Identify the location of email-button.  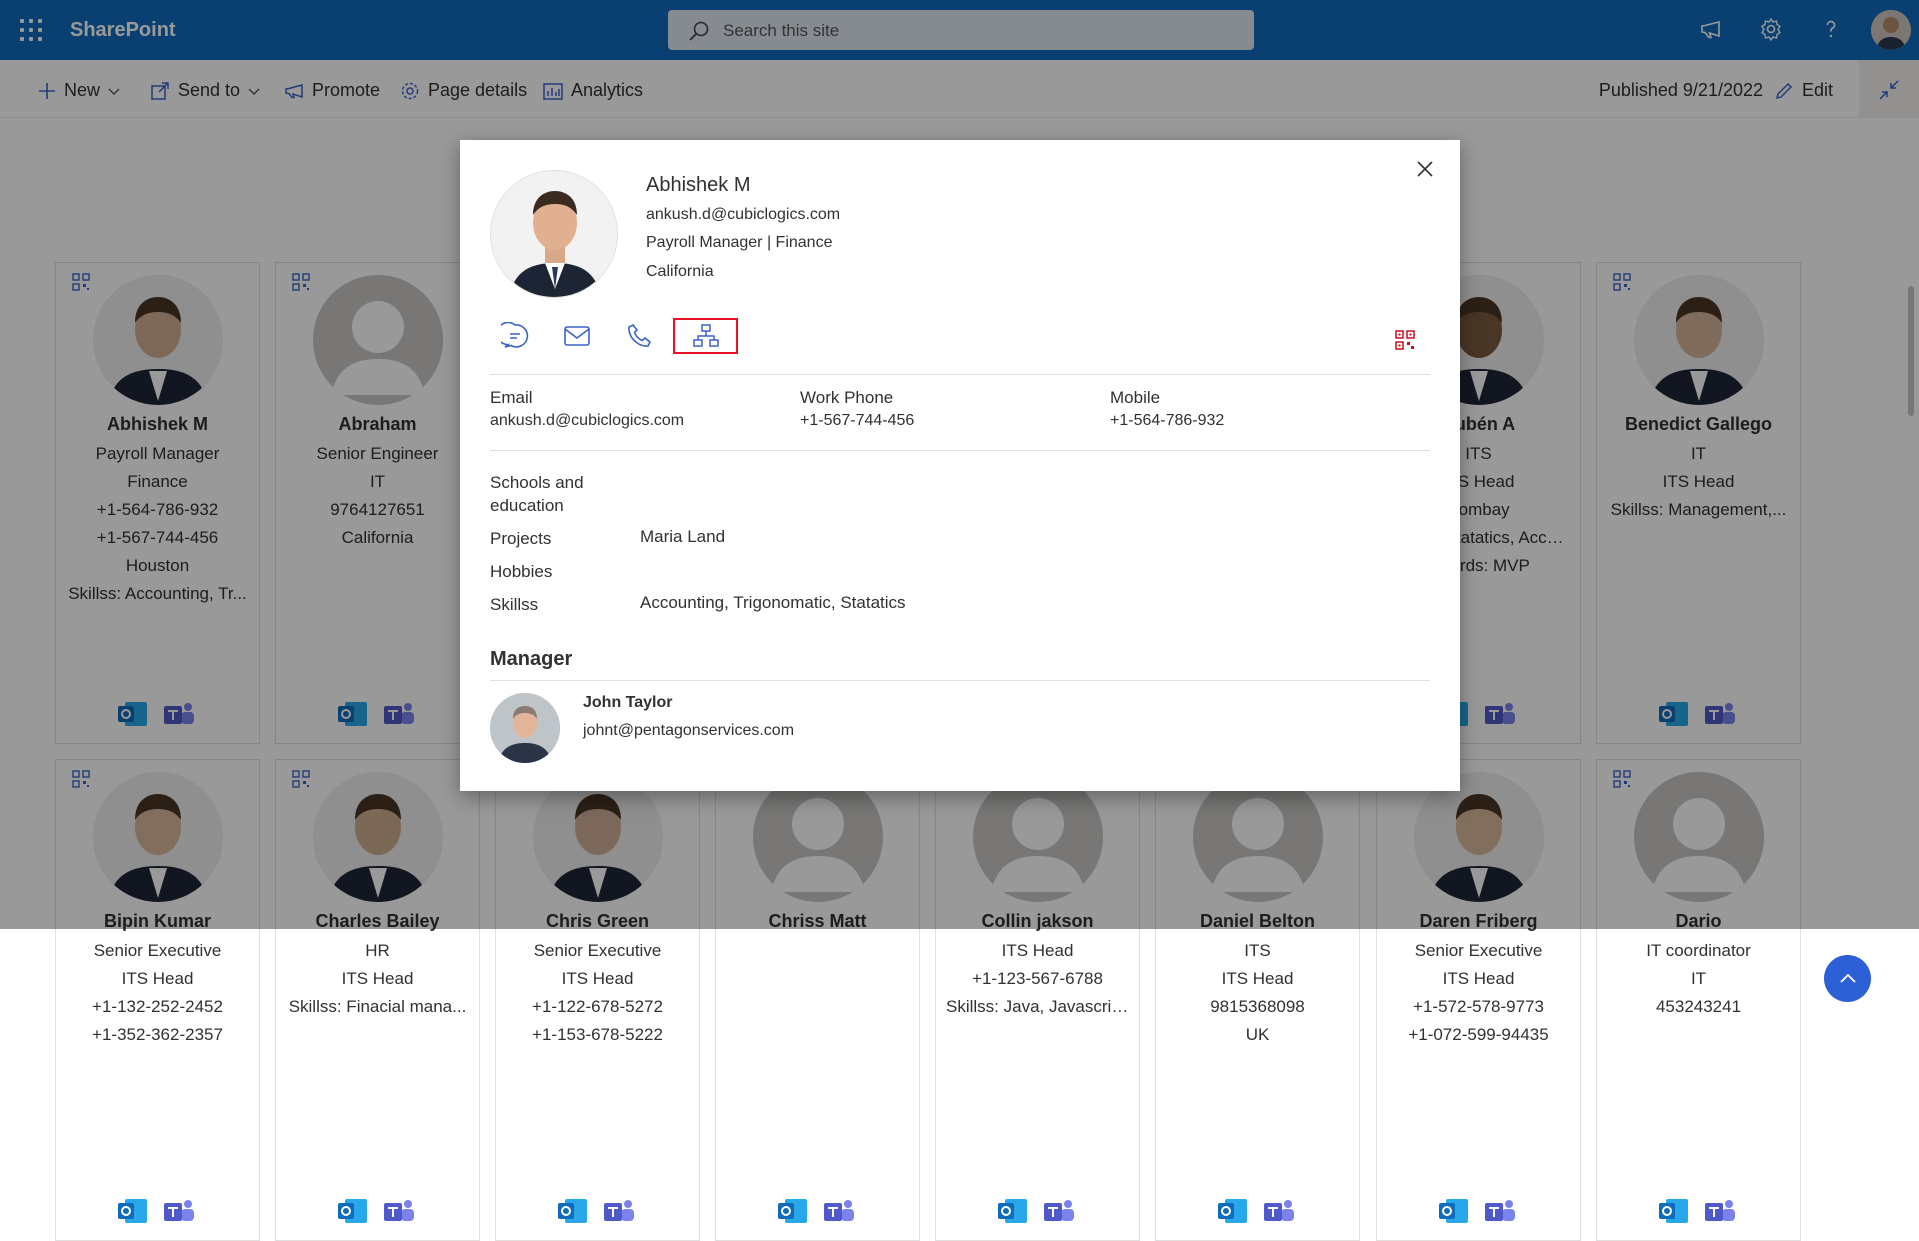
(577, 336).